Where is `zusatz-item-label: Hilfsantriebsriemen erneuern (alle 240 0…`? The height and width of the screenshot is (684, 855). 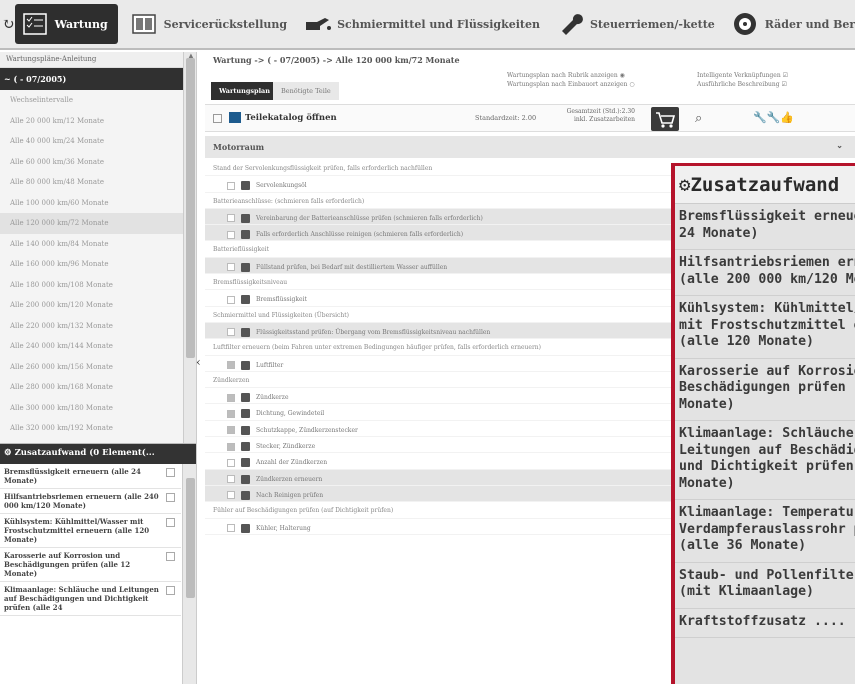
zusatz-item-label: Hilfsantriebsriemen erneuern (alle 240 0… is located at coordinates (81, 501).